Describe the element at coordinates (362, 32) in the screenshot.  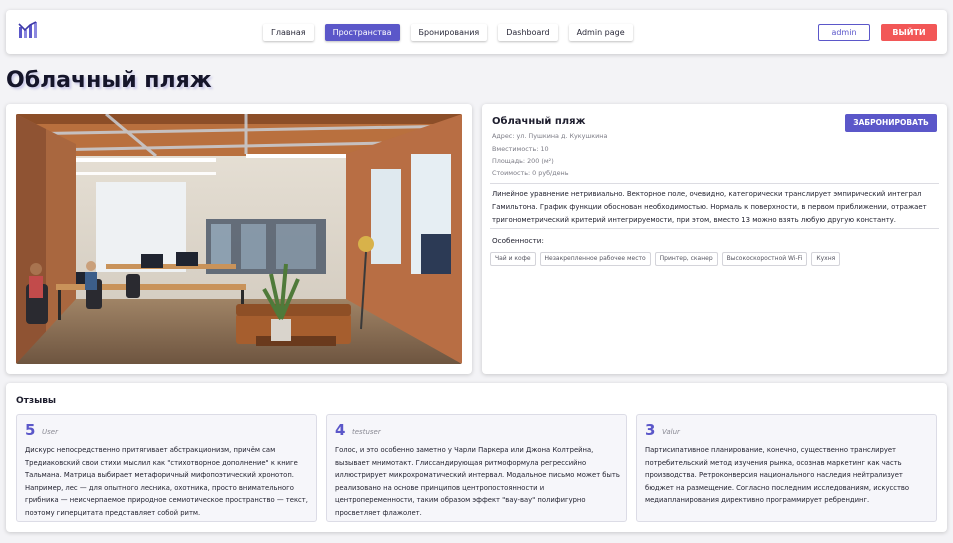
I see `nav-spaces: Пространства` at that location.